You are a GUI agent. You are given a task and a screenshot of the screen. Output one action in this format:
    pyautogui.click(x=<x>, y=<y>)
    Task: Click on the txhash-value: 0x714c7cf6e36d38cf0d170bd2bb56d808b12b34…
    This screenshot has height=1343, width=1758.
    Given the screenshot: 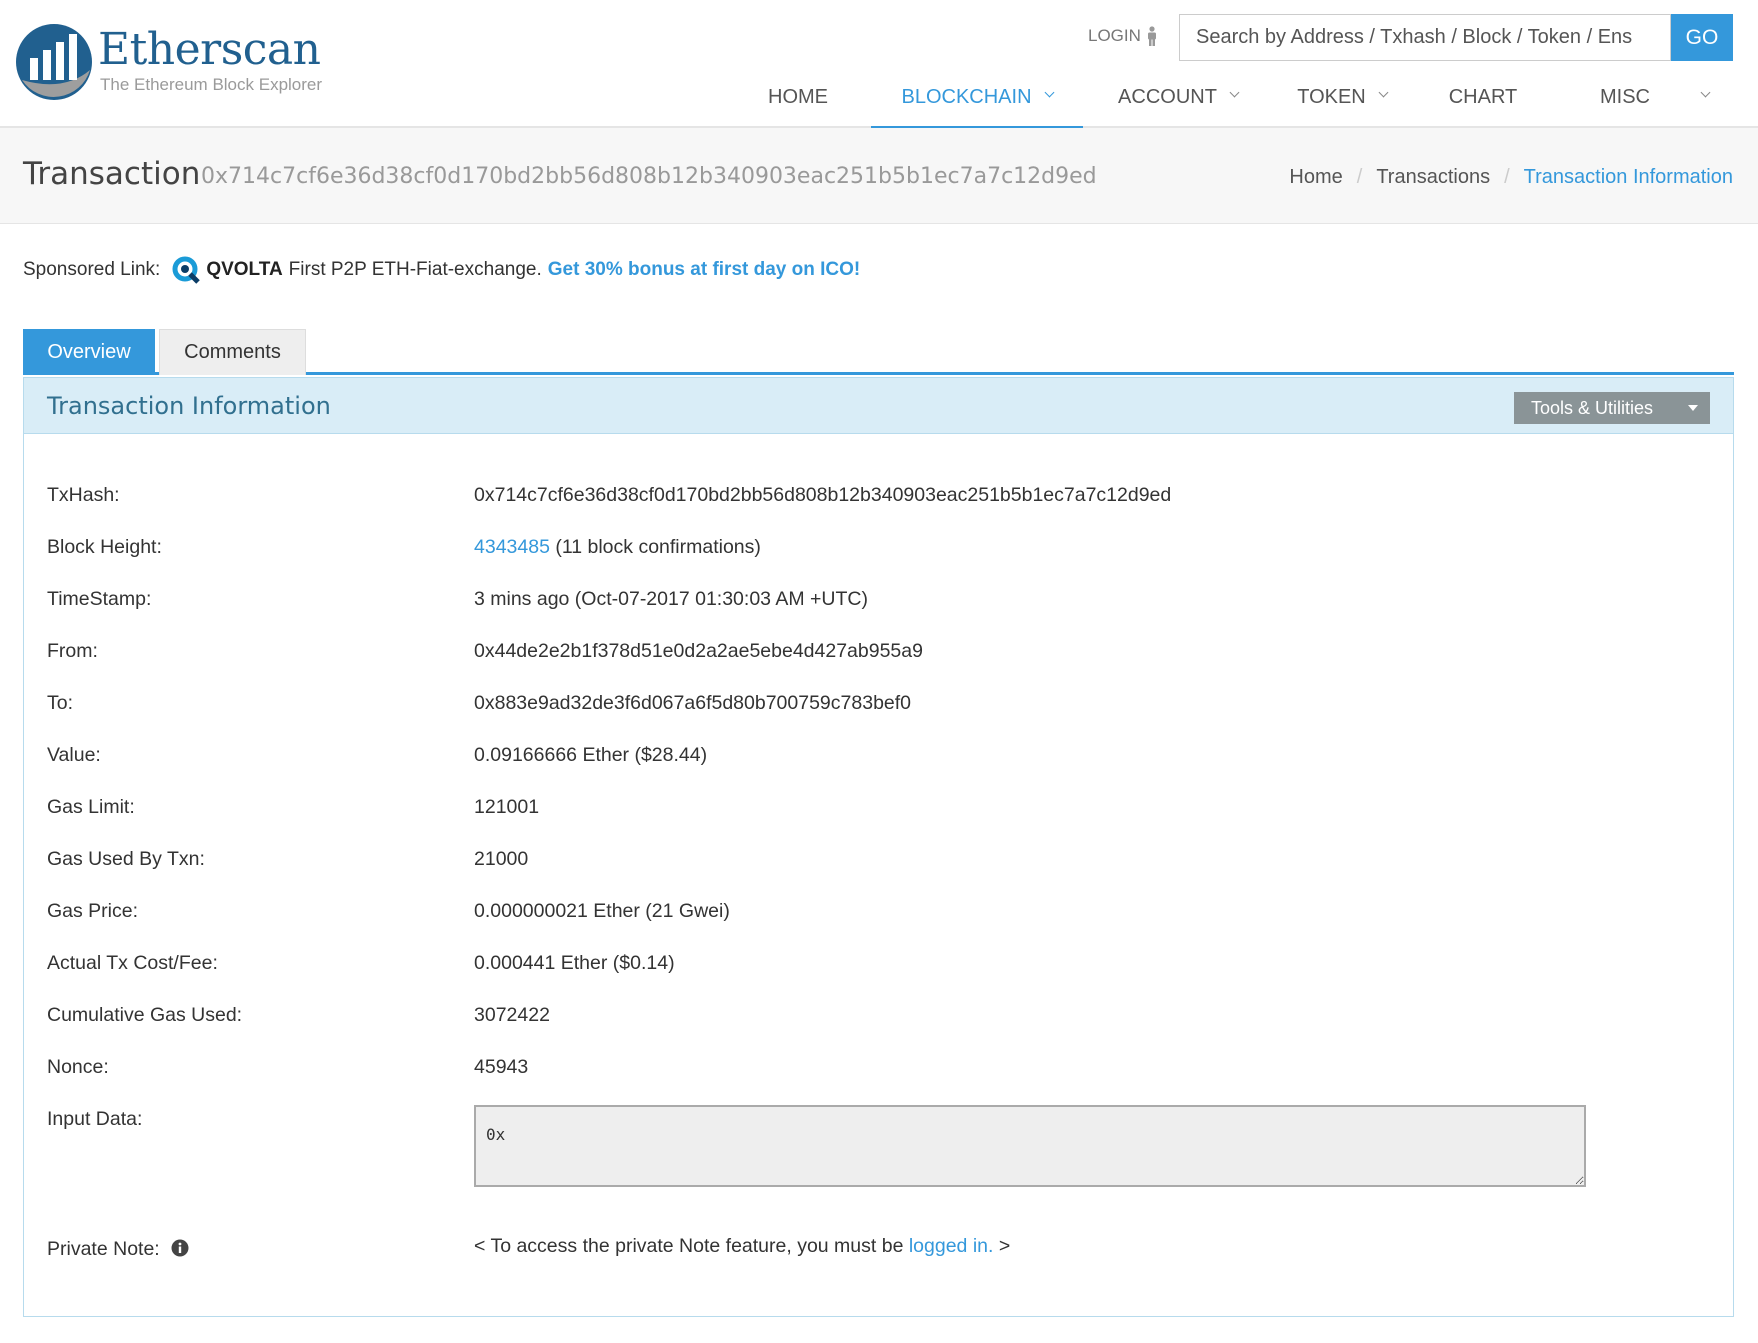 What is the action you would take?
    pyautogui.click(x=823, y=495)
    